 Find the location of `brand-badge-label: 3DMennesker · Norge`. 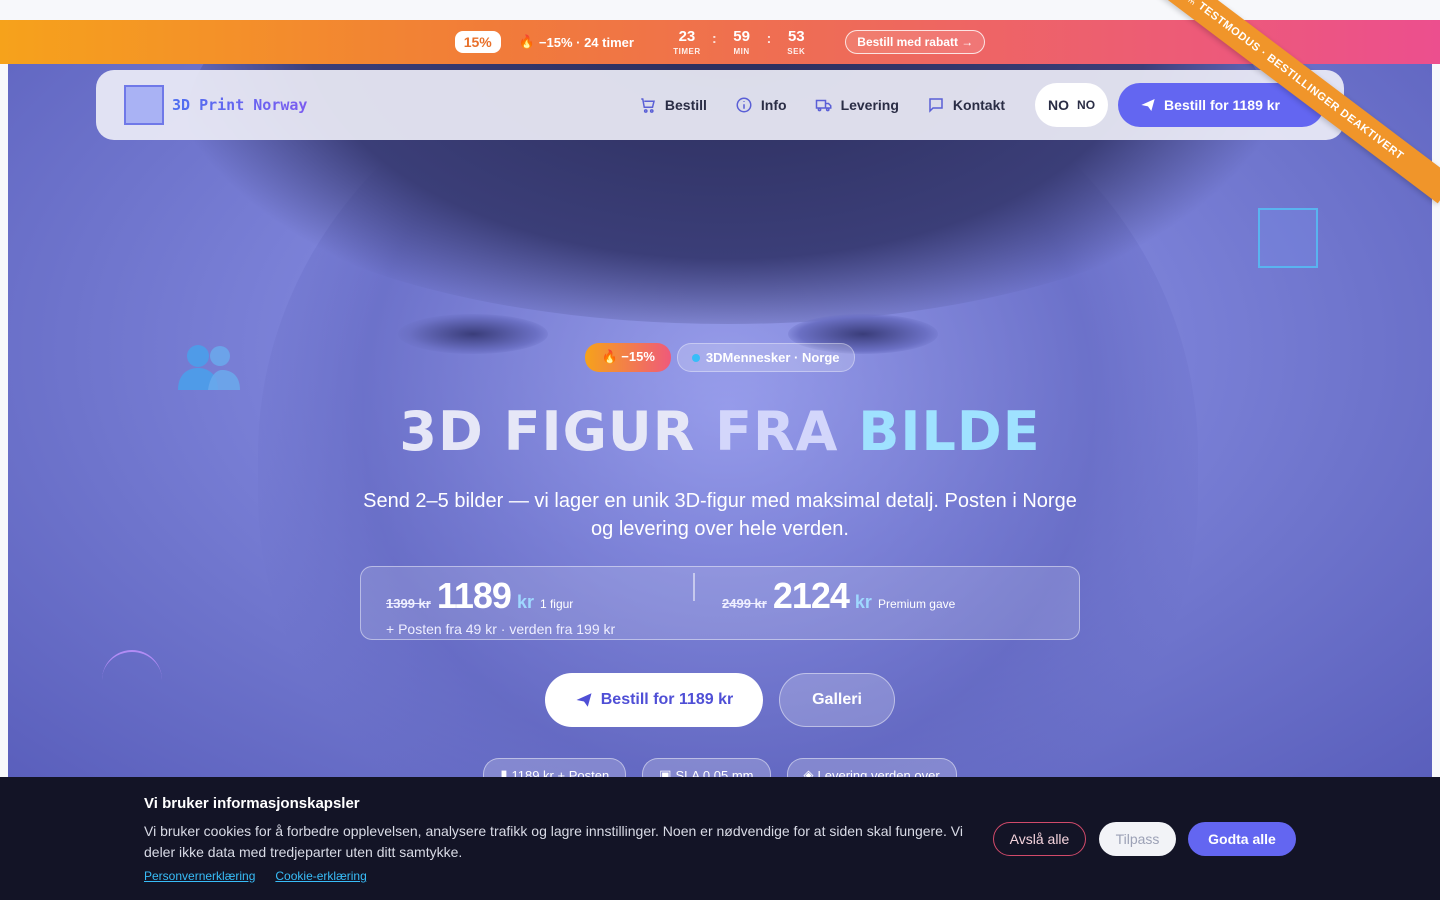

brand-badge-label: 3DMennesker · Norge is located at coordinates (772, 357).